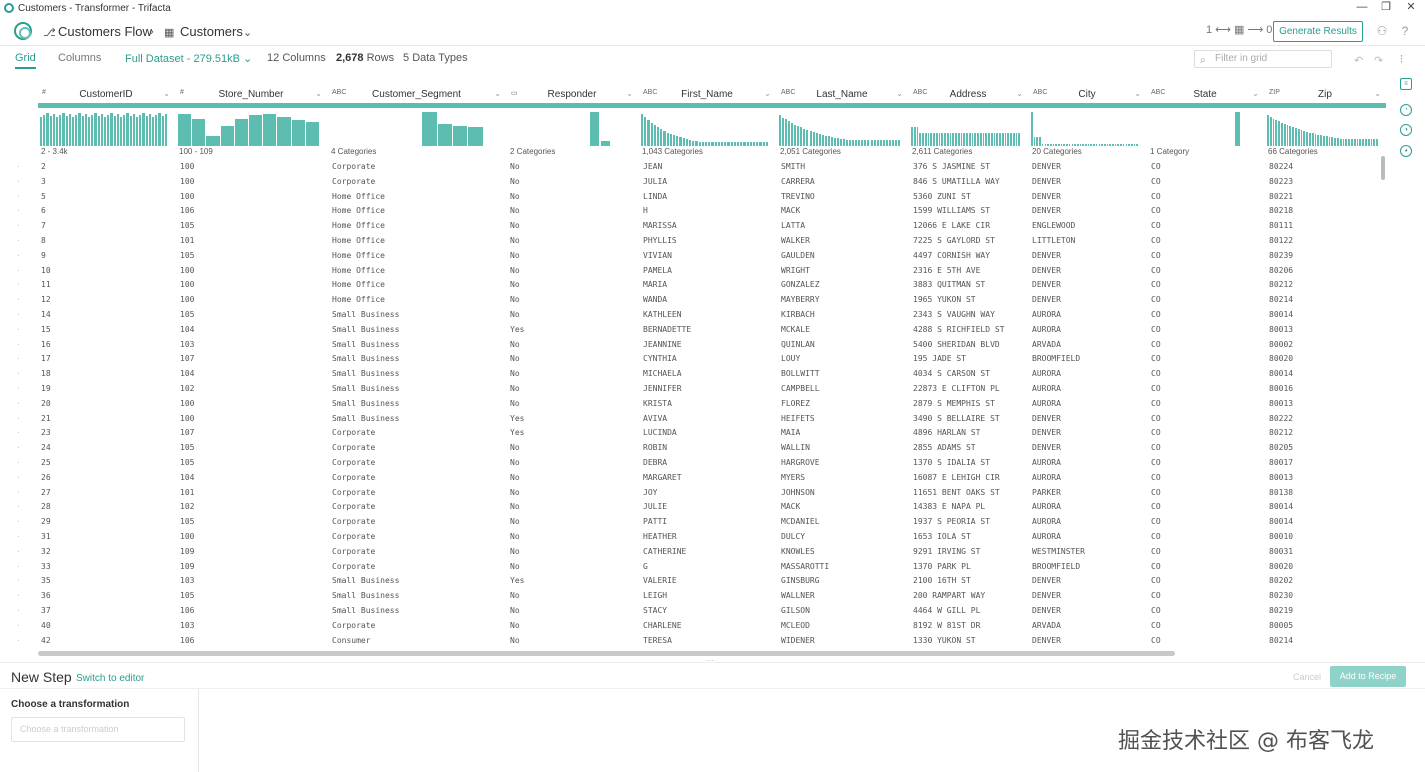 This screenshot has height=772, width=1425. Describe the element at coordinates (106, 94) in the screenshot. I see `column-header: # CustomerID ⌄` at that location.